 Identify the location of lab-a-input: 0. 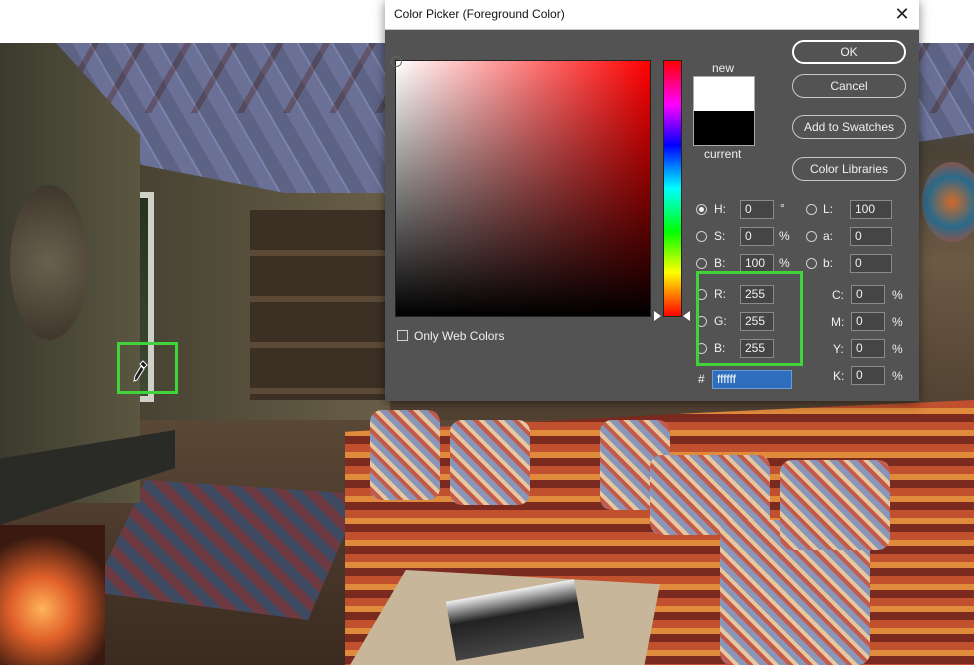
(871, 236).